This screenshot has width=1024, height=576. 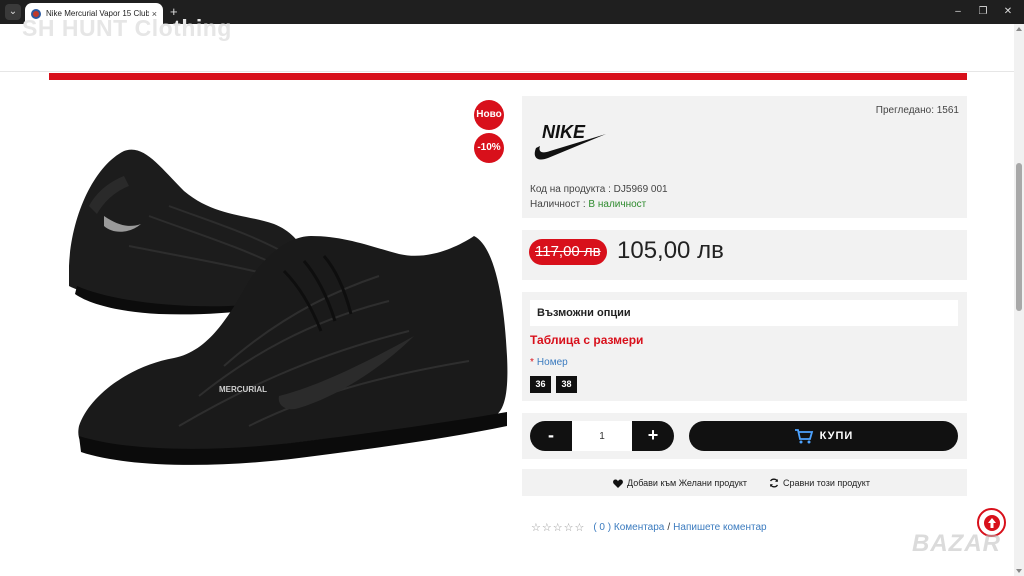 What do you see at coordinates (744, 255) in the screenshot?
I see `price-panel: 117,00 лв 105,00 лв` at bounding box center [744, 255].